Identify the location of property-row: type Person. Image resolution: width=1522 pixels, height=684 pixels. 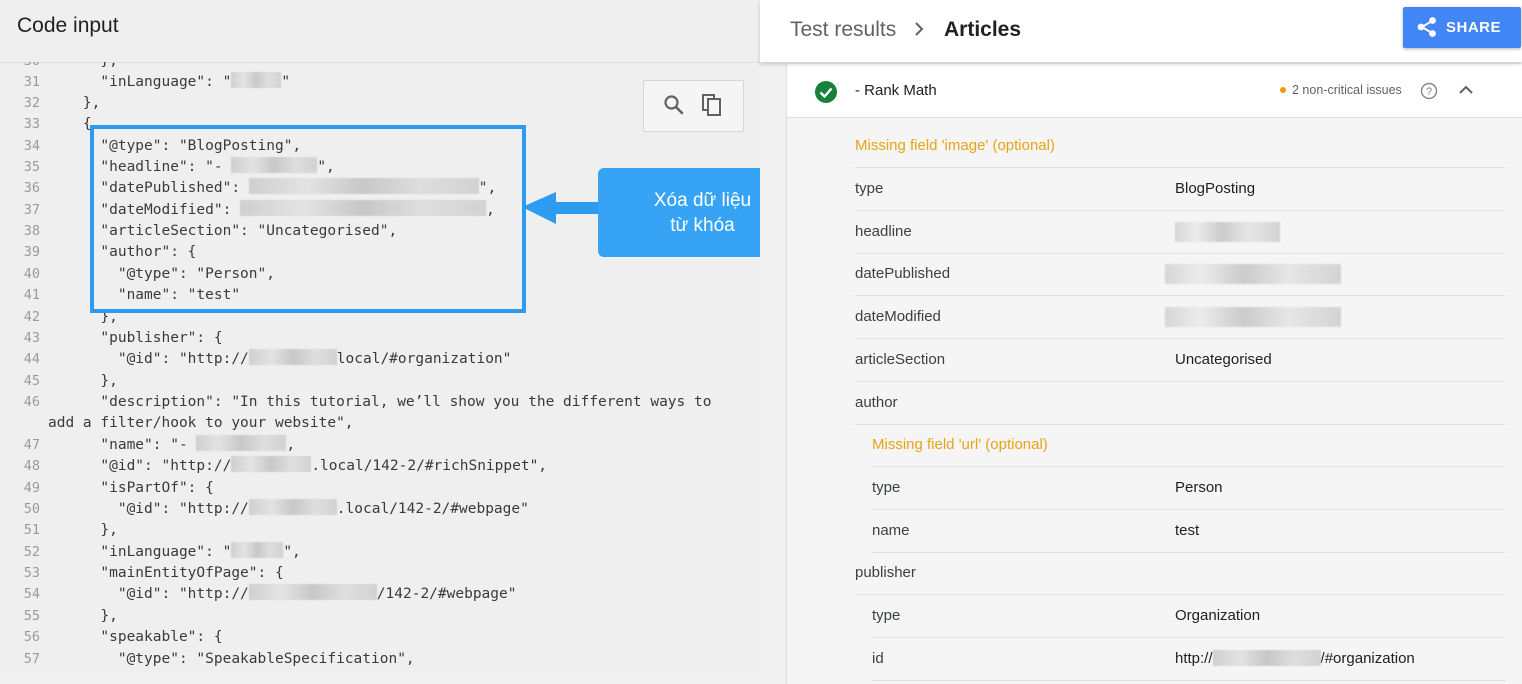
(1188, 488).